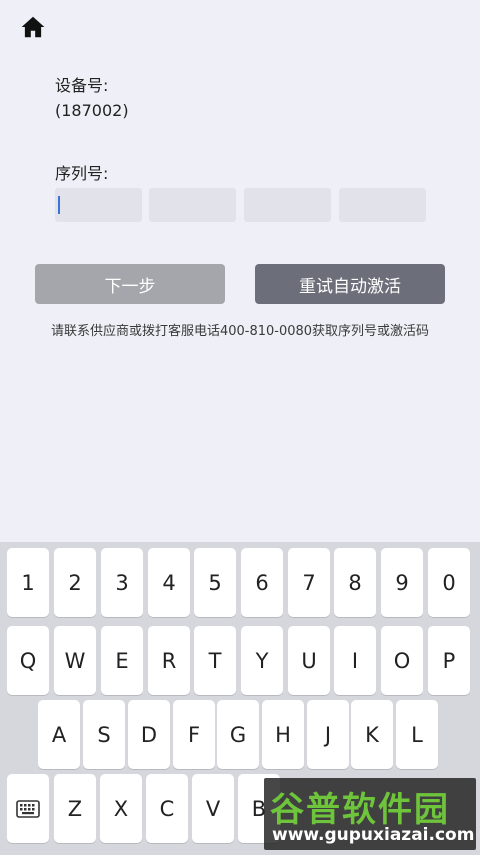  Describe the element at coordinates (82, 85) in the screenshot. I see `device-label: 设备号:` at that location.